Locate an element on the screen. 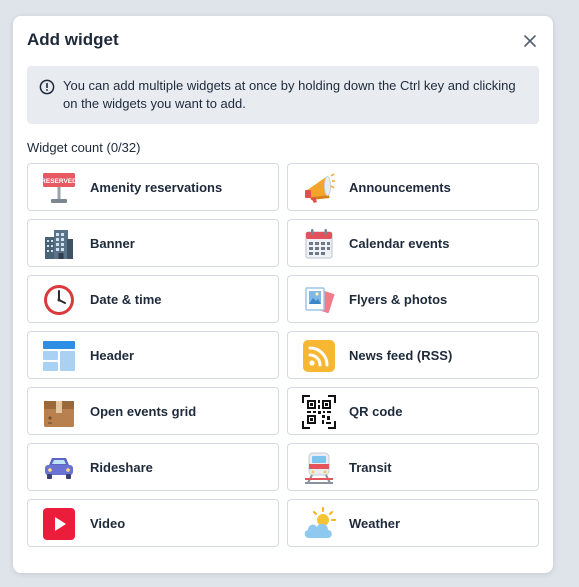 Image resolution: width=579 pixels, height=587 pixels. clock-icon is located at coordinates (59, 300).